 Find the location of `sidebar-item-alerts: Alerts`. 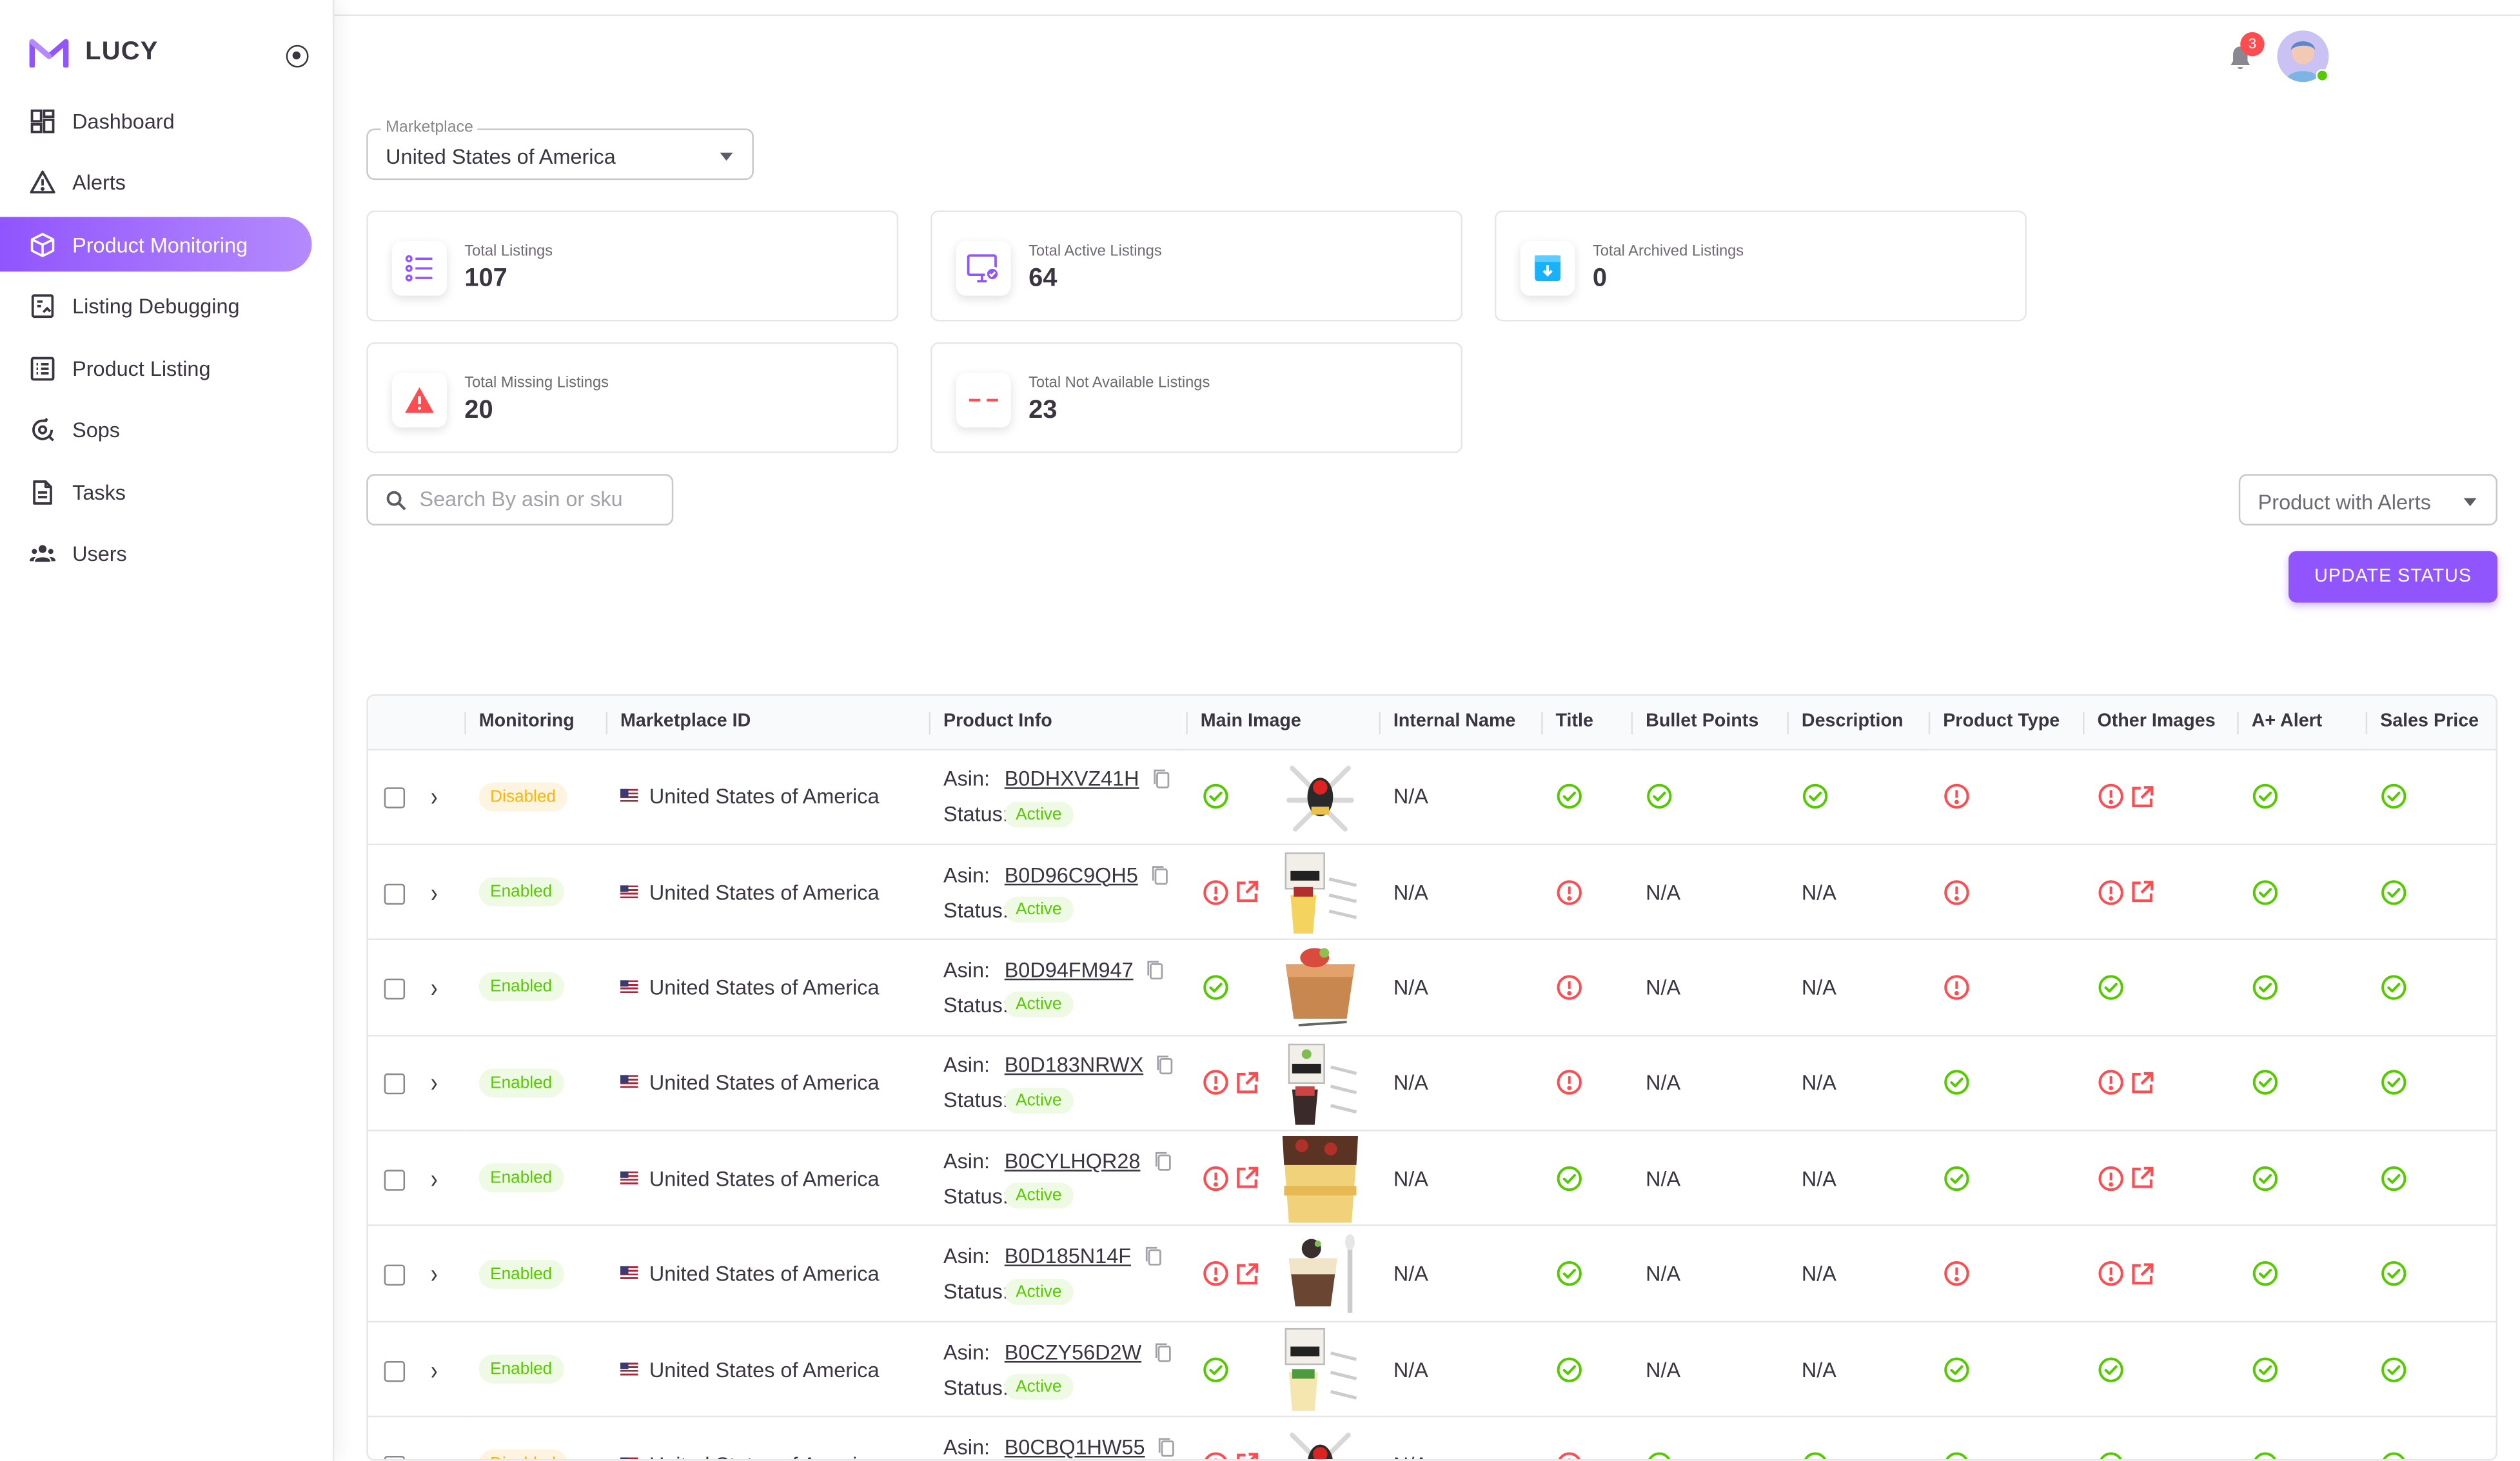

sidebar-item-alerts: Alerts is located at coordinates (156, 182).